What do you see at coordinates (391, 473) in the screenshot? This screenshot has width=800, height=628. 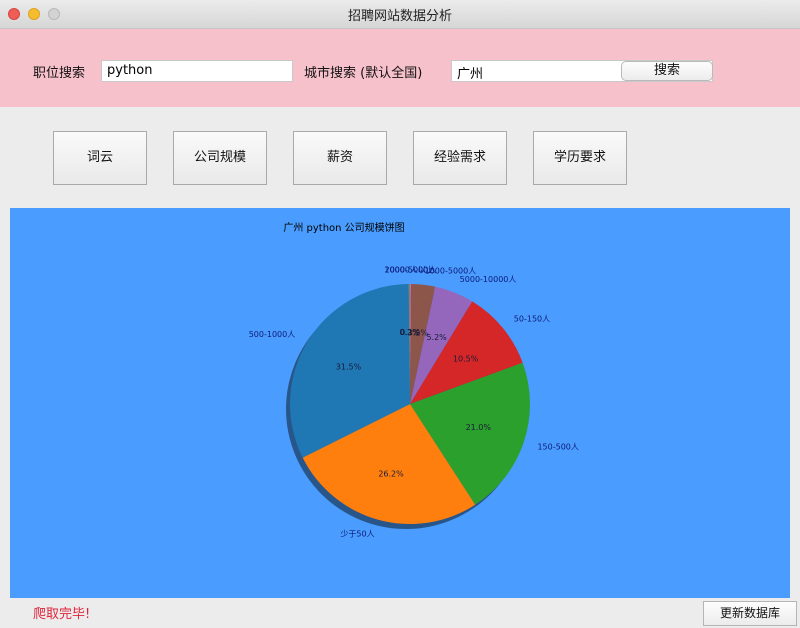 I see `slice-percent-label: 26.2%` at bounding box center [391, 473].